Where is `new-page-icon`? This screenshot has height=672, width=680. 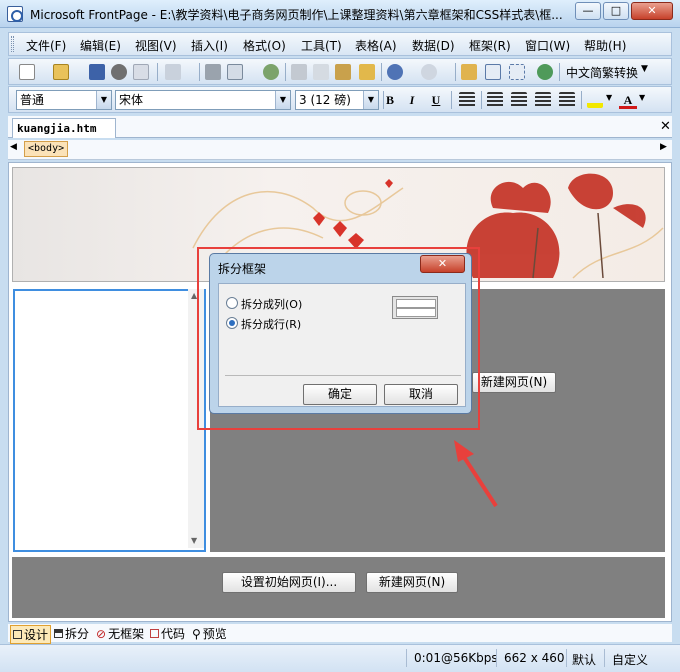 new-page-icon is located at coordinates (27, 72).